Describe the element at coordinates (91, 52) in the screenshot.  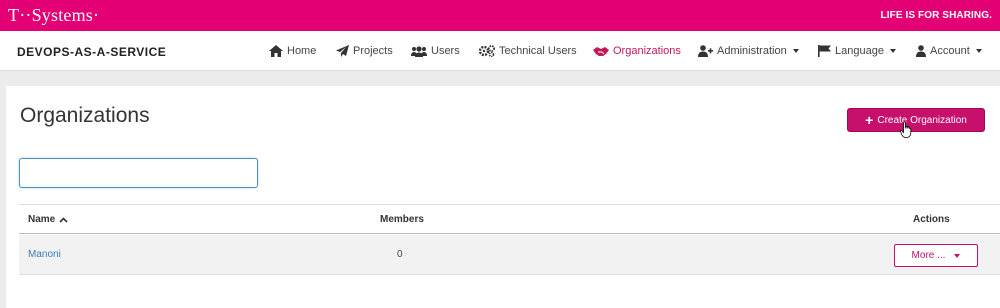
I see `app-brand: DEVOPS-AS-A-SERVICE` at that location.